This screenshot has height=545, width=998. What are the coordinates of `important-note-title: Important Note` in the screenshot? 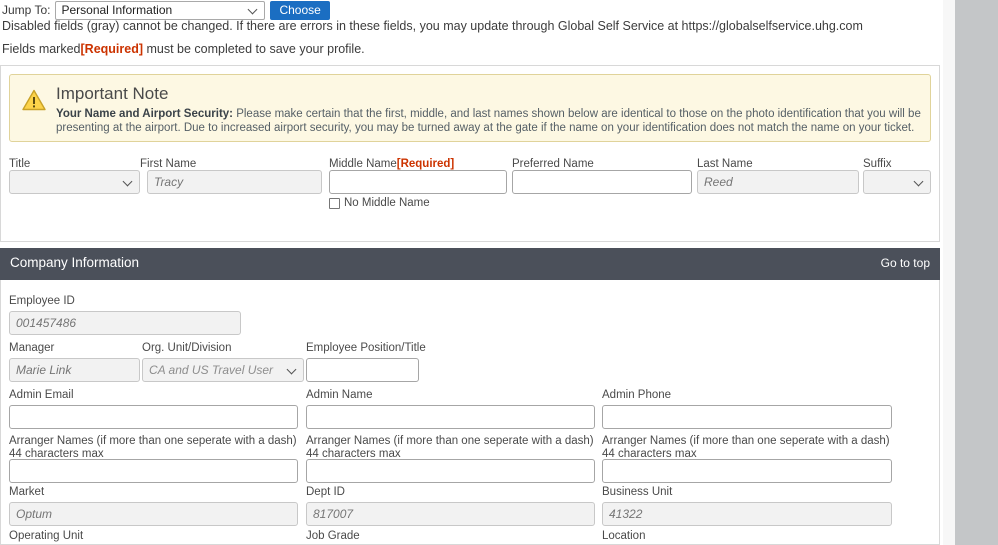 It's located at (112, 93).